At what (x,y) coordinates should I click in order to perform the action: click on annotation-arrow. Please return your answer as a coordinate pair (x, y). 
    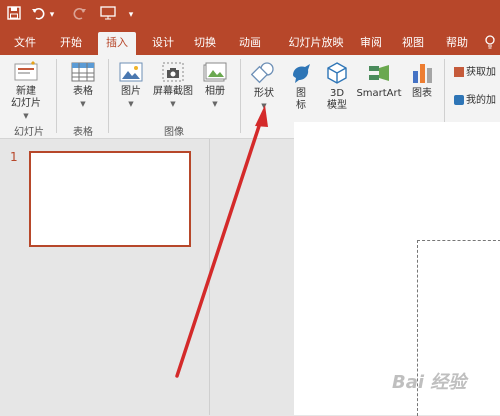
    Looking at the image, I should click on (221, 241).